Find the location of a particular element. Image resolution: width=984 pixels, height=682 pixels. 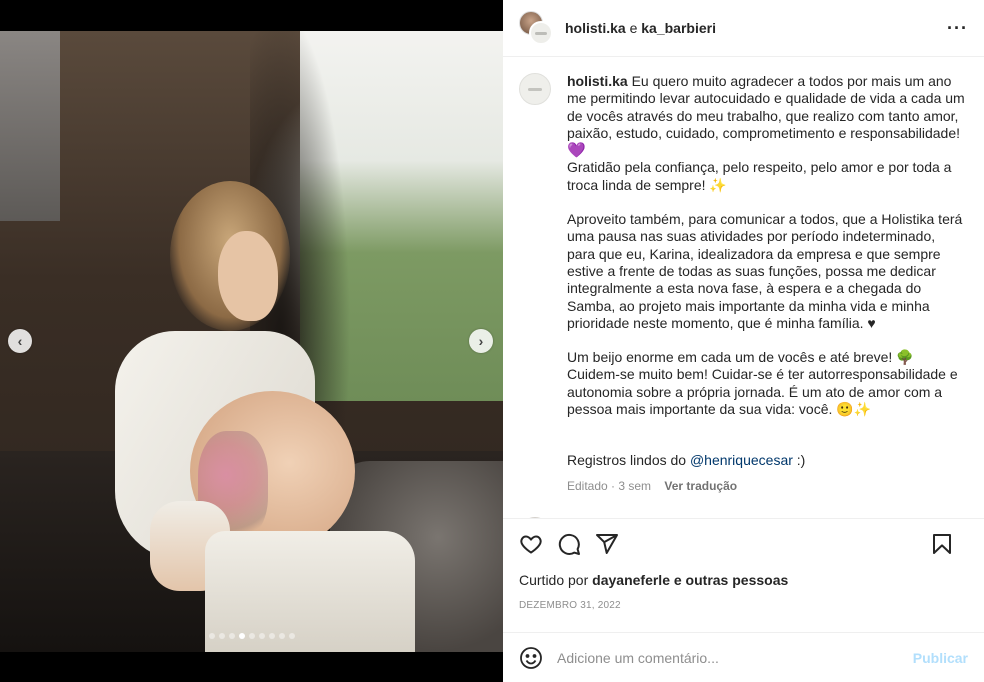

chevron-left-icon: ‹ is located at coordinates (20, 341).